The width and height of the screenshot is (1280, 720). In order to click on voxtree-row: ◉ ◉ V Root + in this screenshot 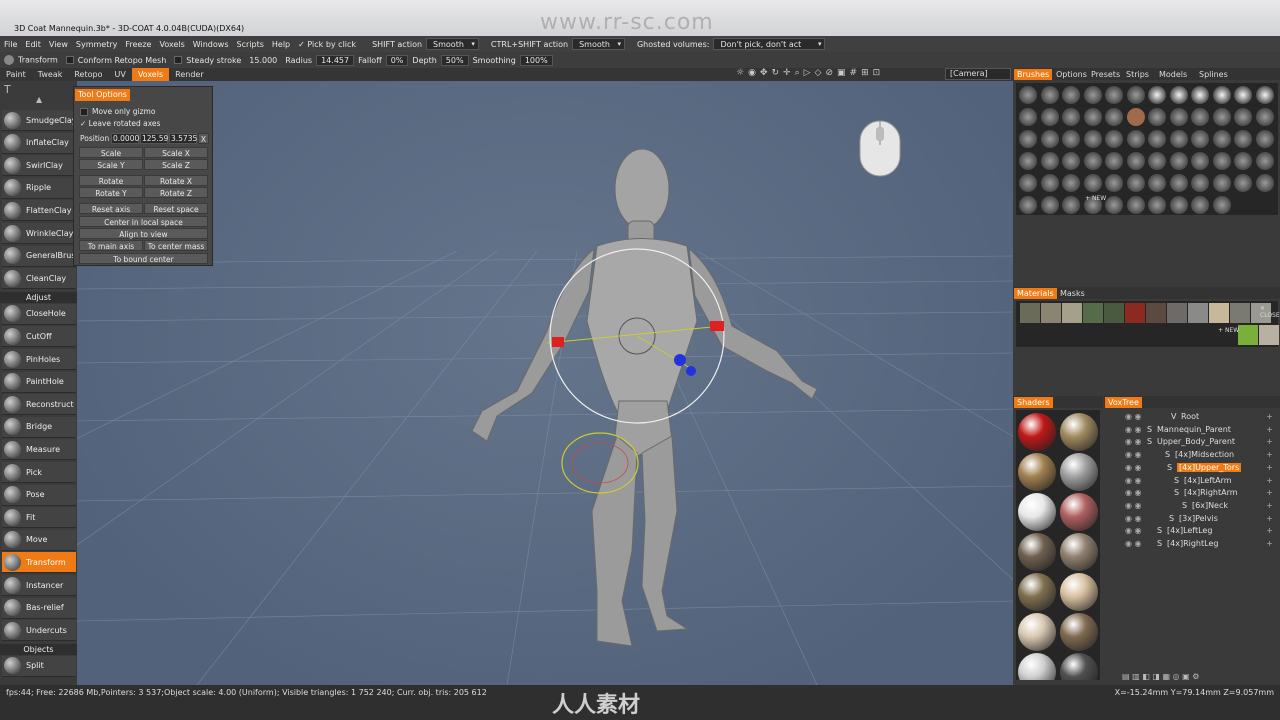, I will do `click(1192, 418)`.